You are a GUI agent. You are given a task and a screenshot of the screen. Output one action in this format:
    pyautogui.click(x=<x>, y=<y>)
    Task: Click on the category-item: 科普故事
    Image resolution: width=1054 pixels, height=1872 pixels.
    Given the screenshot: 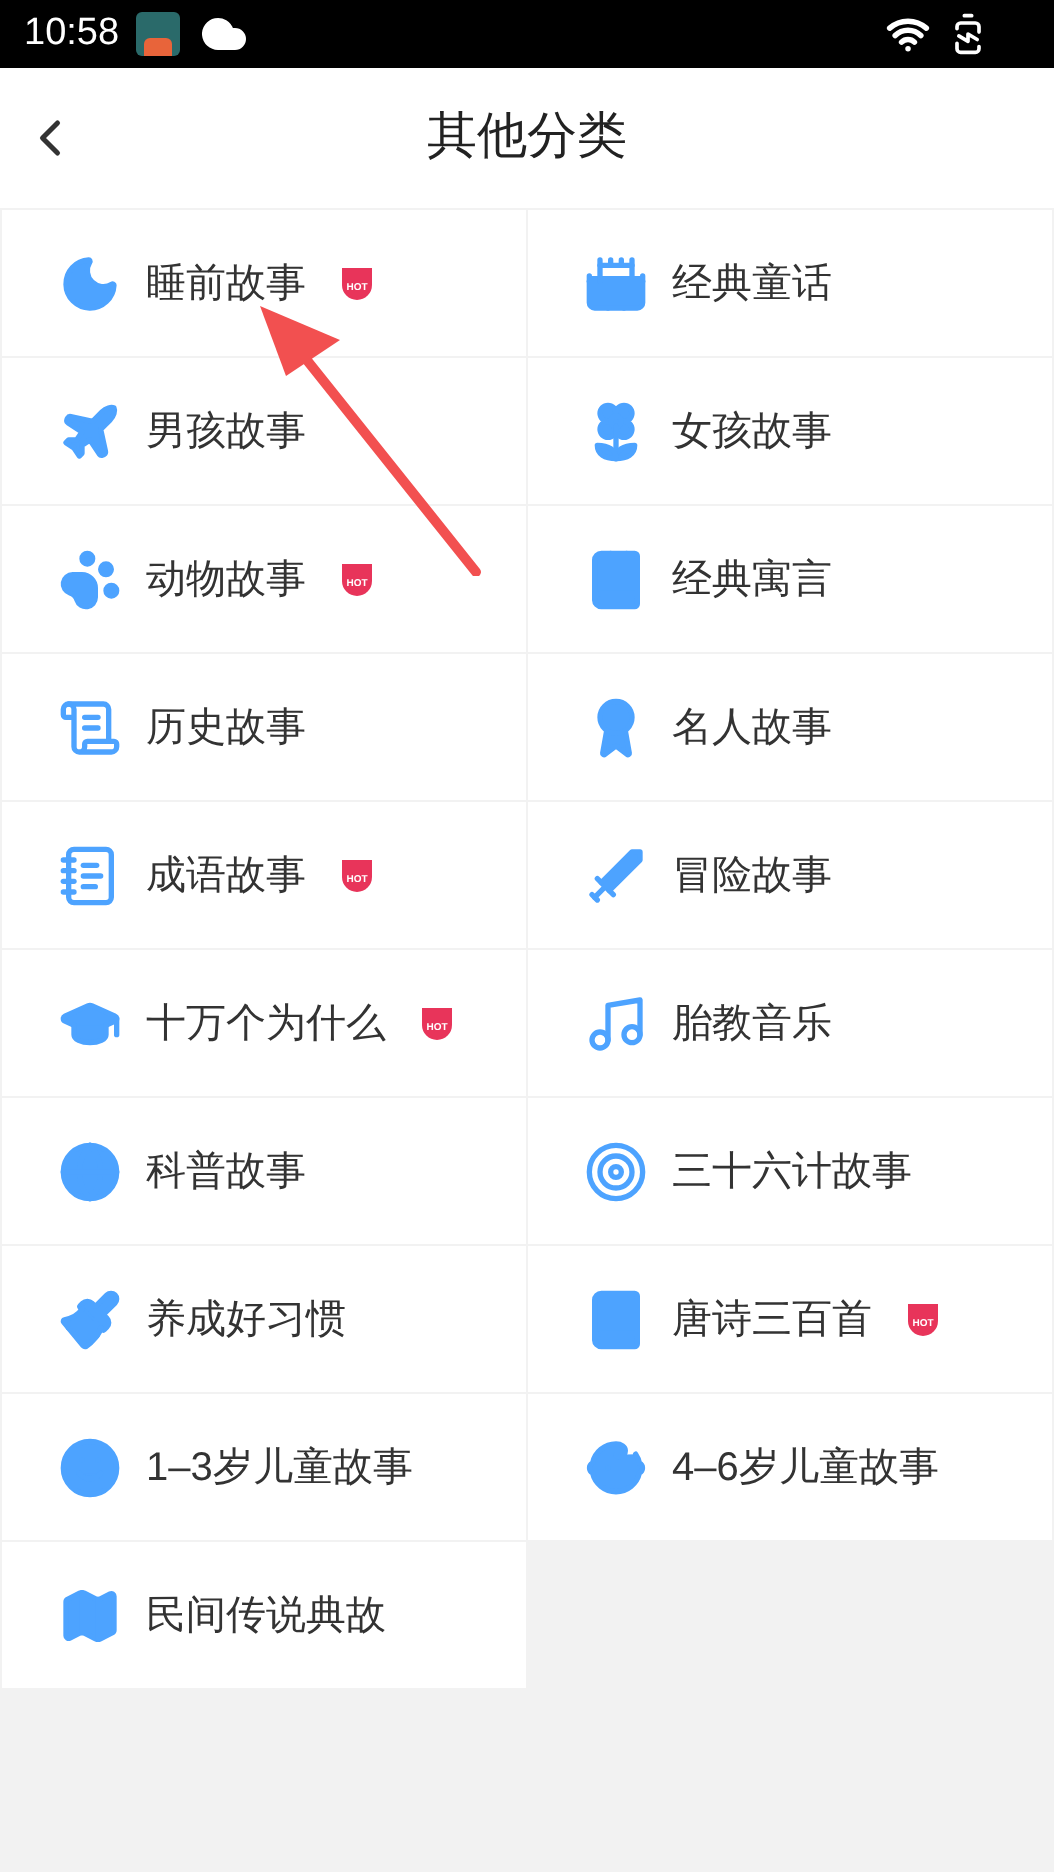 What is the action you would take?
    pyautogui.click(x=264, y=1171)
    